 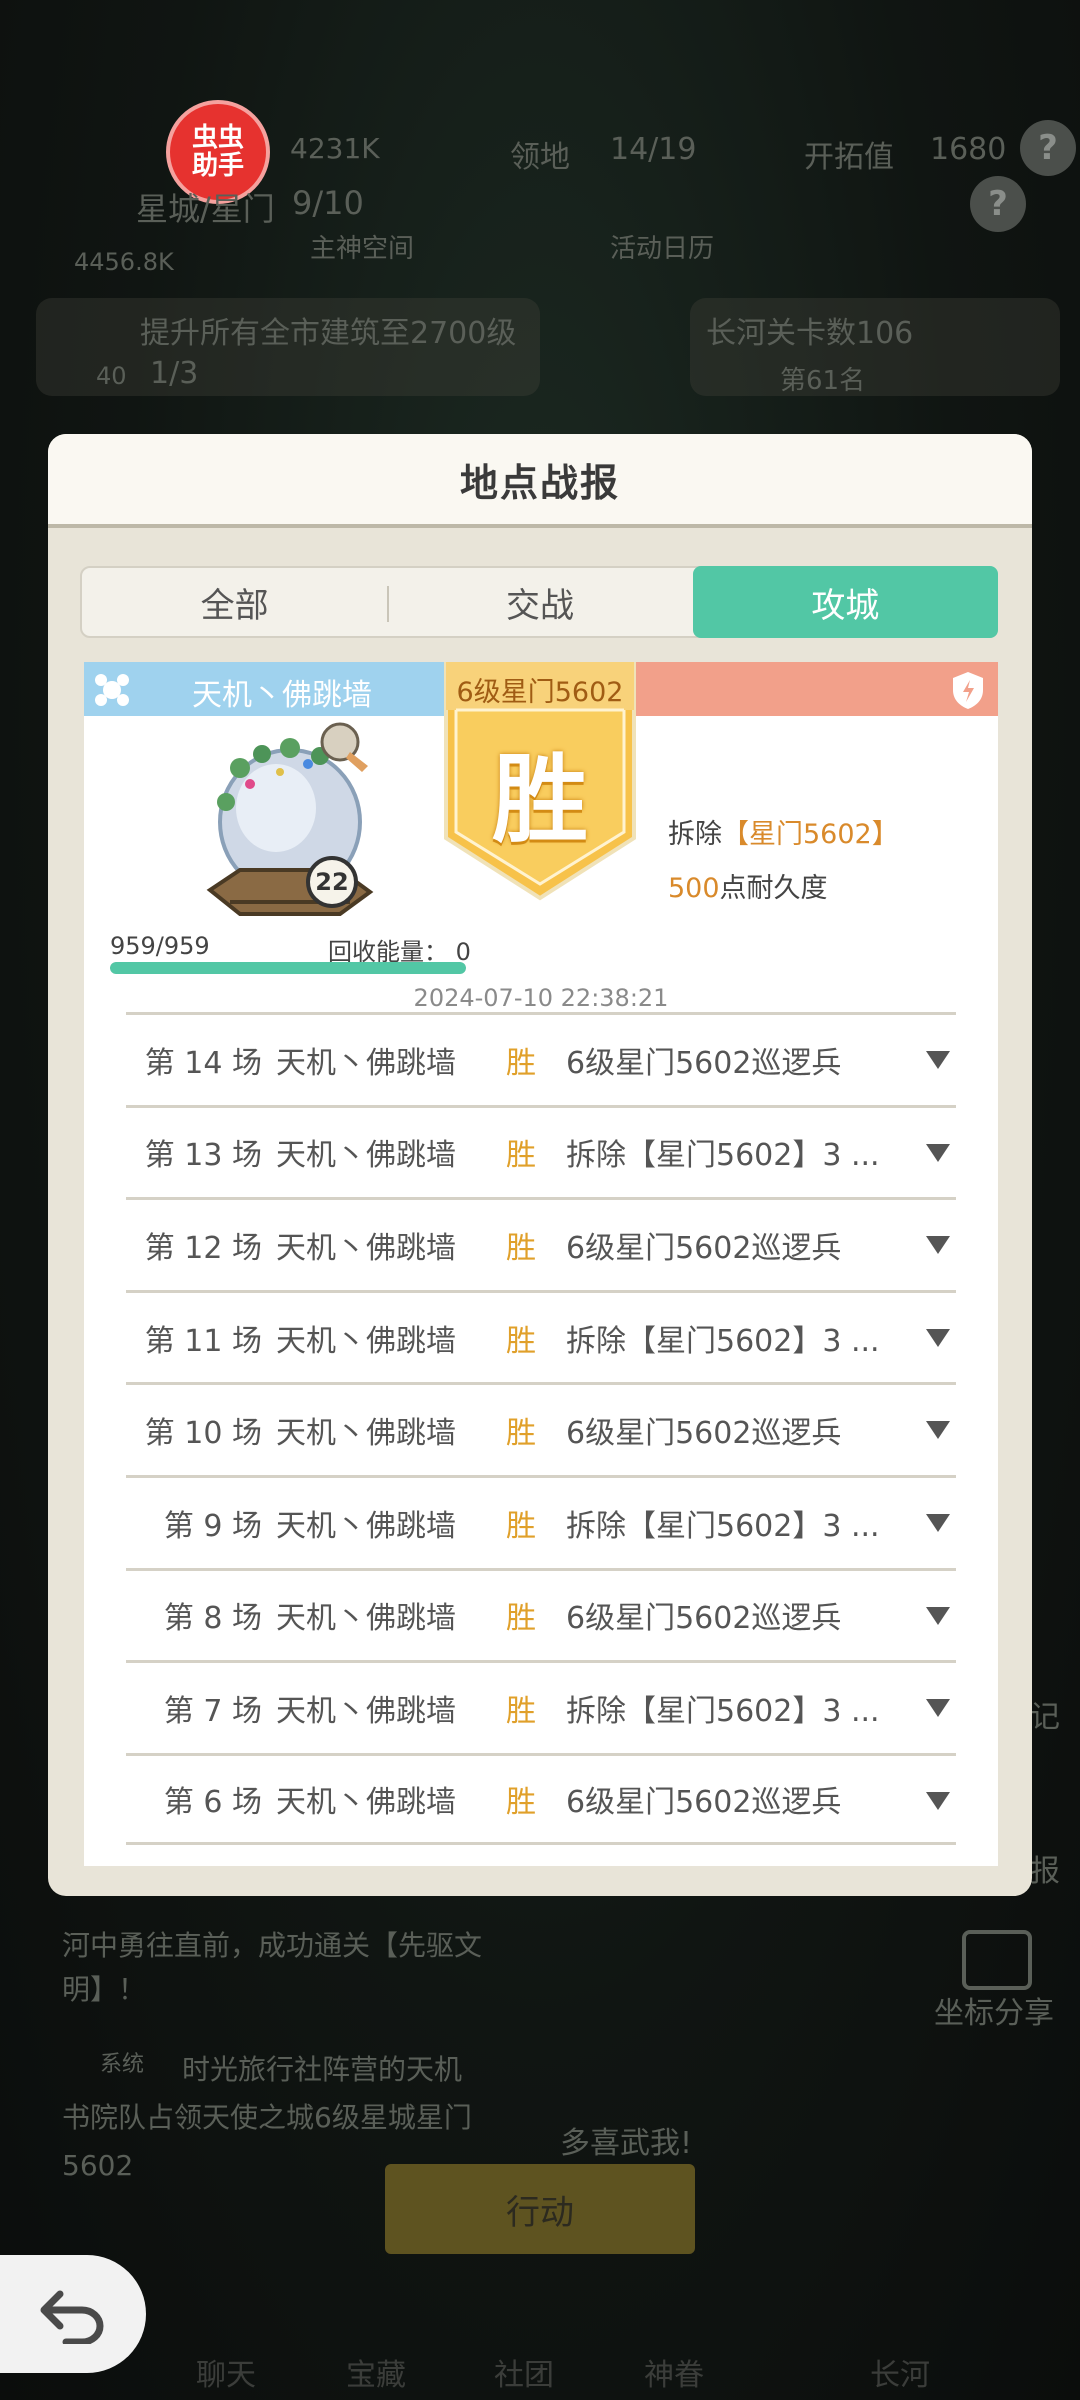 I want to click on battle-row: 第 12 场天机丶佛跳墙 胜 6级星门5602巡逻兵, so click(x=541, y=1243).